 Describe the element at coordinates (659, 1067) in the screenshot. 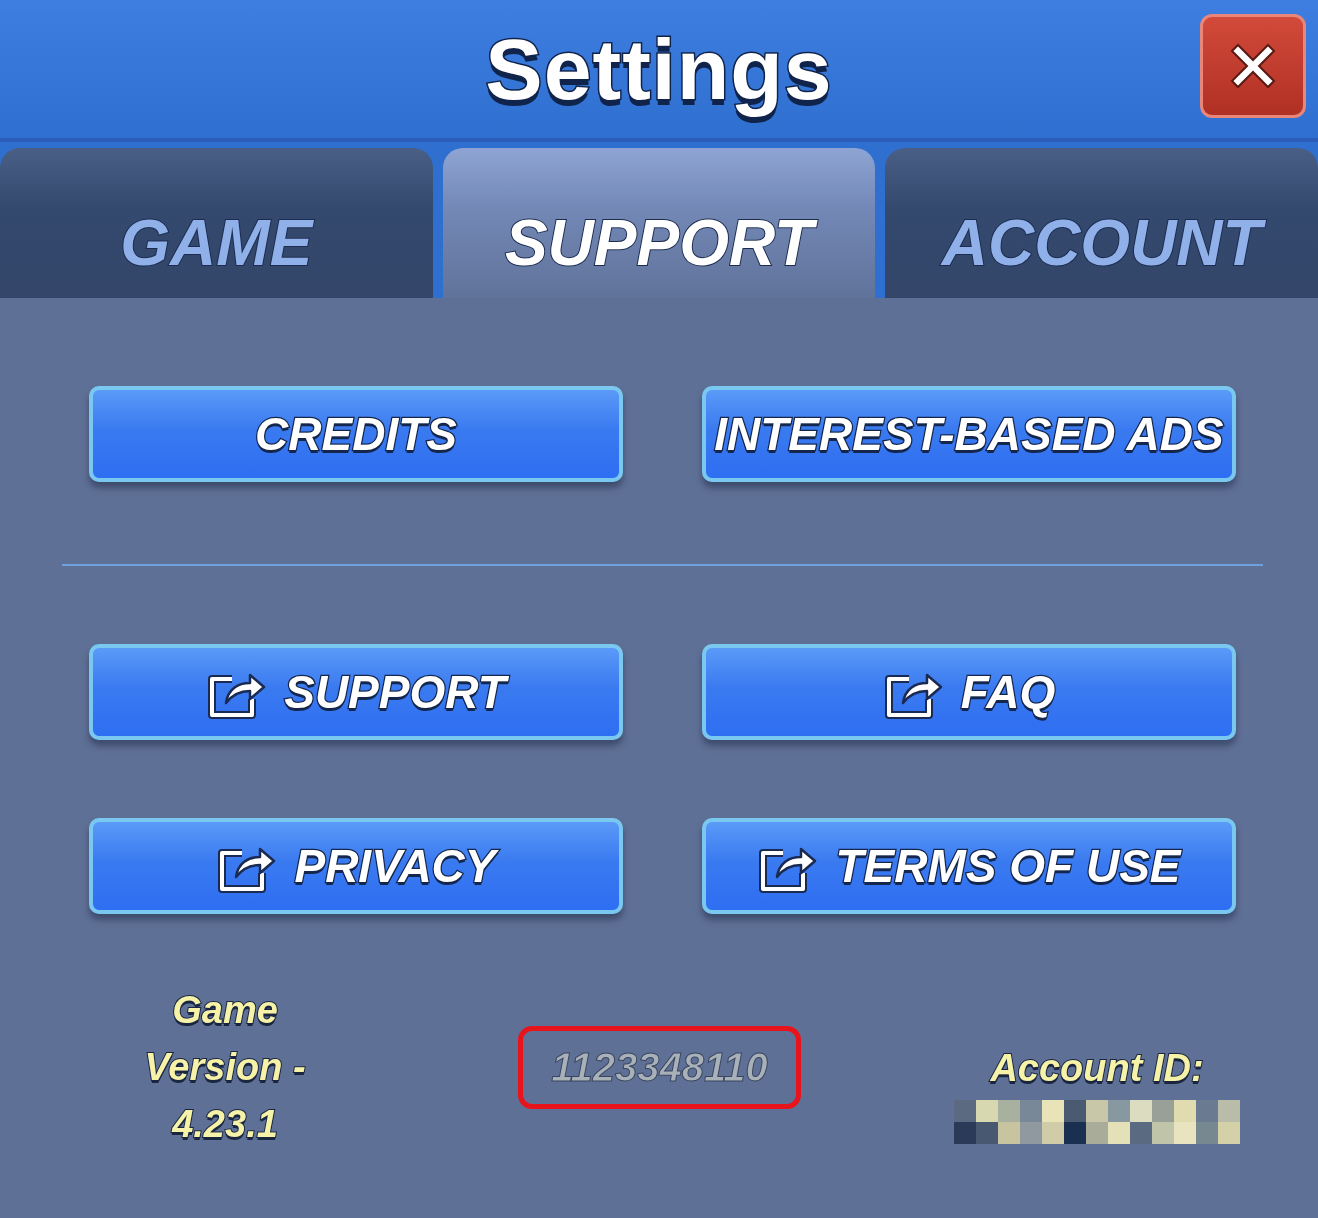

I see `player-number: 1123348110` at that location.